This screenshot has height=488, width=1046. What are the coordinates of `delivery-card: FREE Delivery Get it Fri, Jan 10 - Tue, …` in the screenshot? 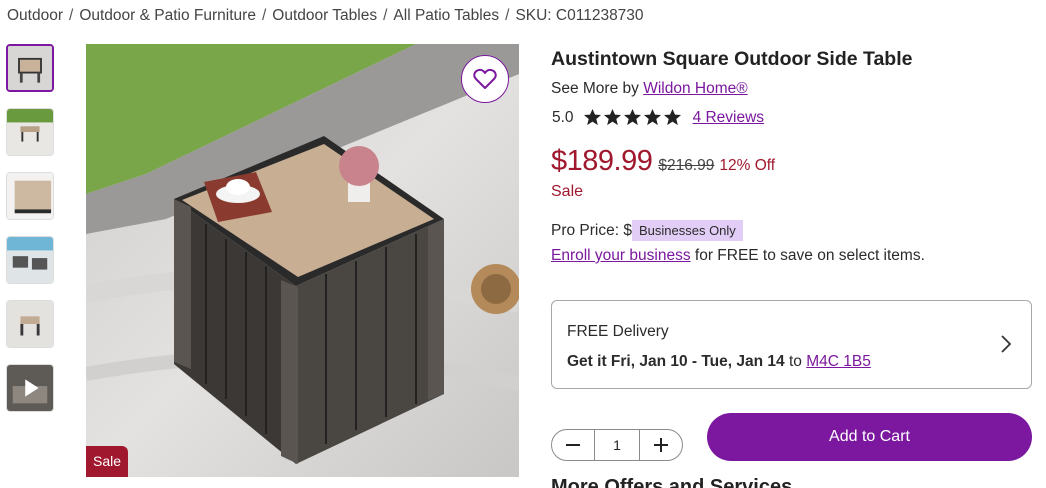 It's located at (791, 344).